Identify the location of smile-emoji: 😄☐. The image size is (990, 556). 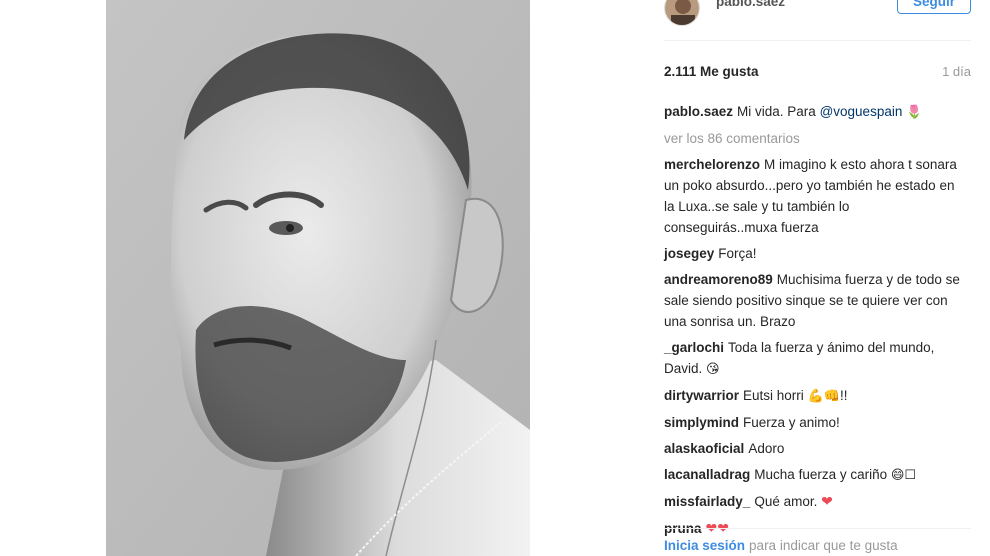
(903, 475).